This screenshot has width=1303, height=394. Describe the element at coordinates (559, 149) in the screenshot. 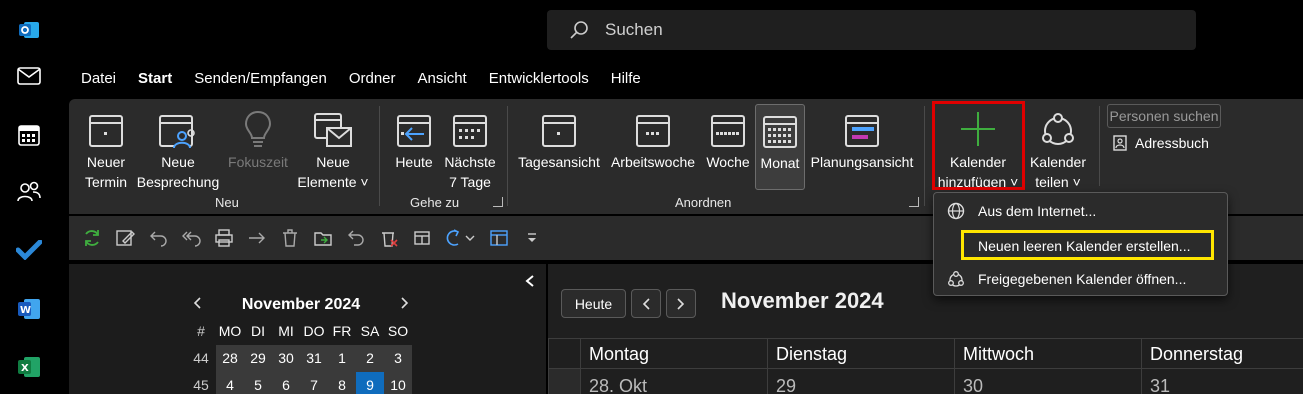

I see `day-view-button: Tagesansicht` at that location.